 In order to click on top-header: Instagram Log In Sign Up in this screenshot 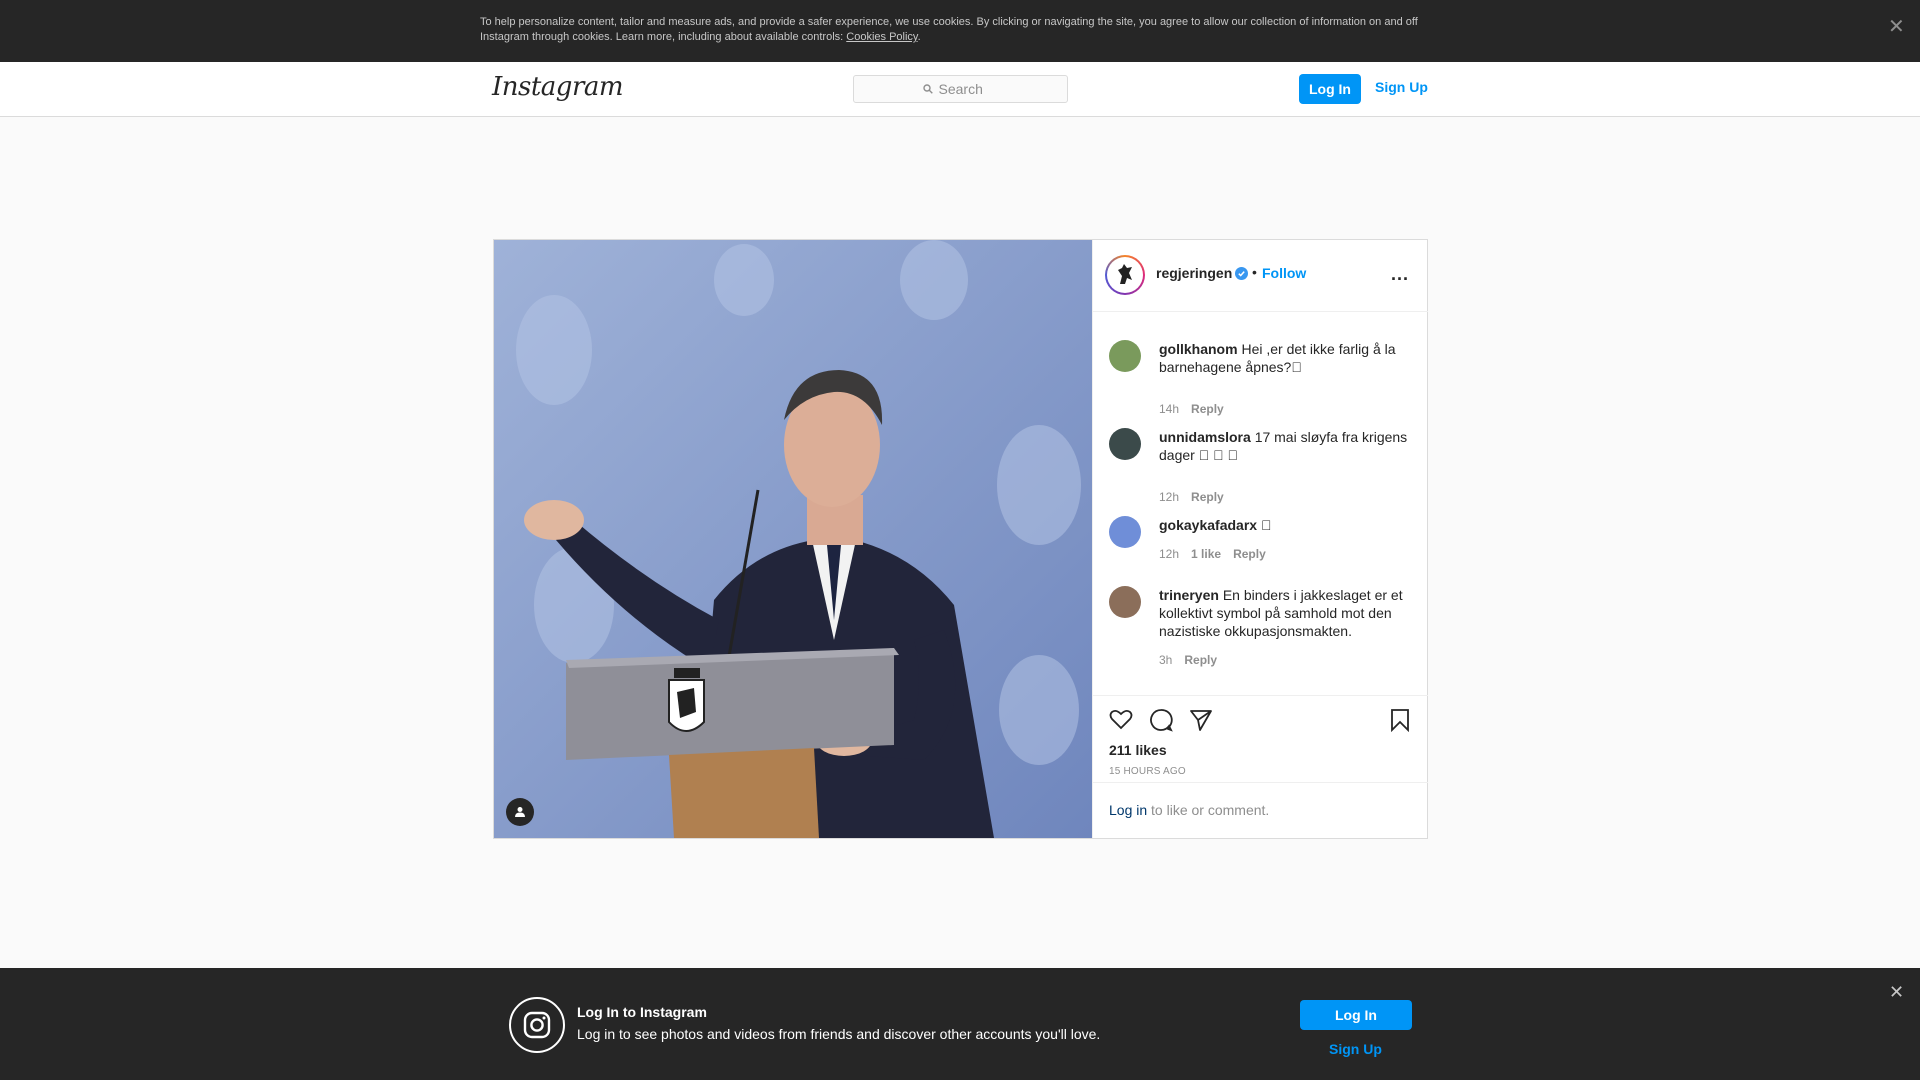, I will do `click(960, 89)`.